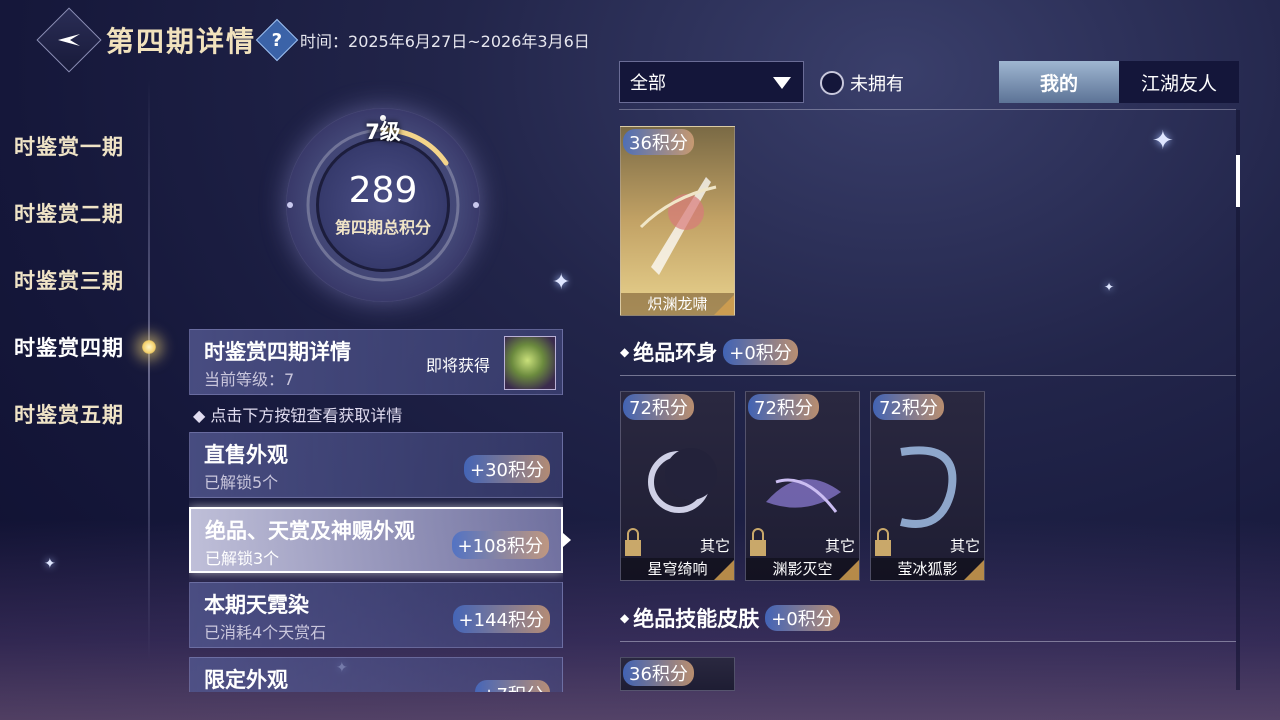 This screenshot has height=720, width=1280. I want to click on section-title-label: 绝品环身, so click(675, 353).